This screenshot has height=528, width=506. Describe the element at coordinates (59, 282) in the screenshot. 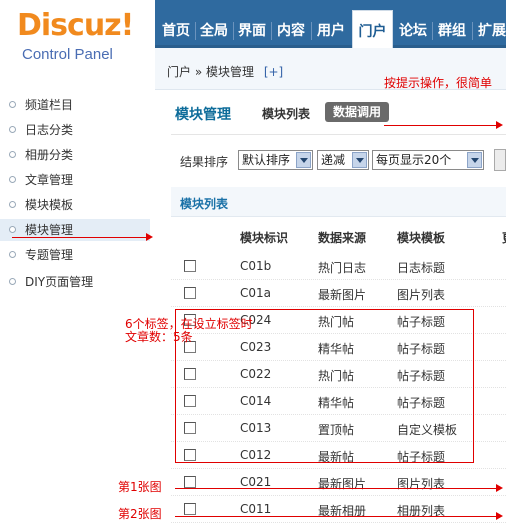

I see `sidebar-item-label: DIY页面管理` at that location.